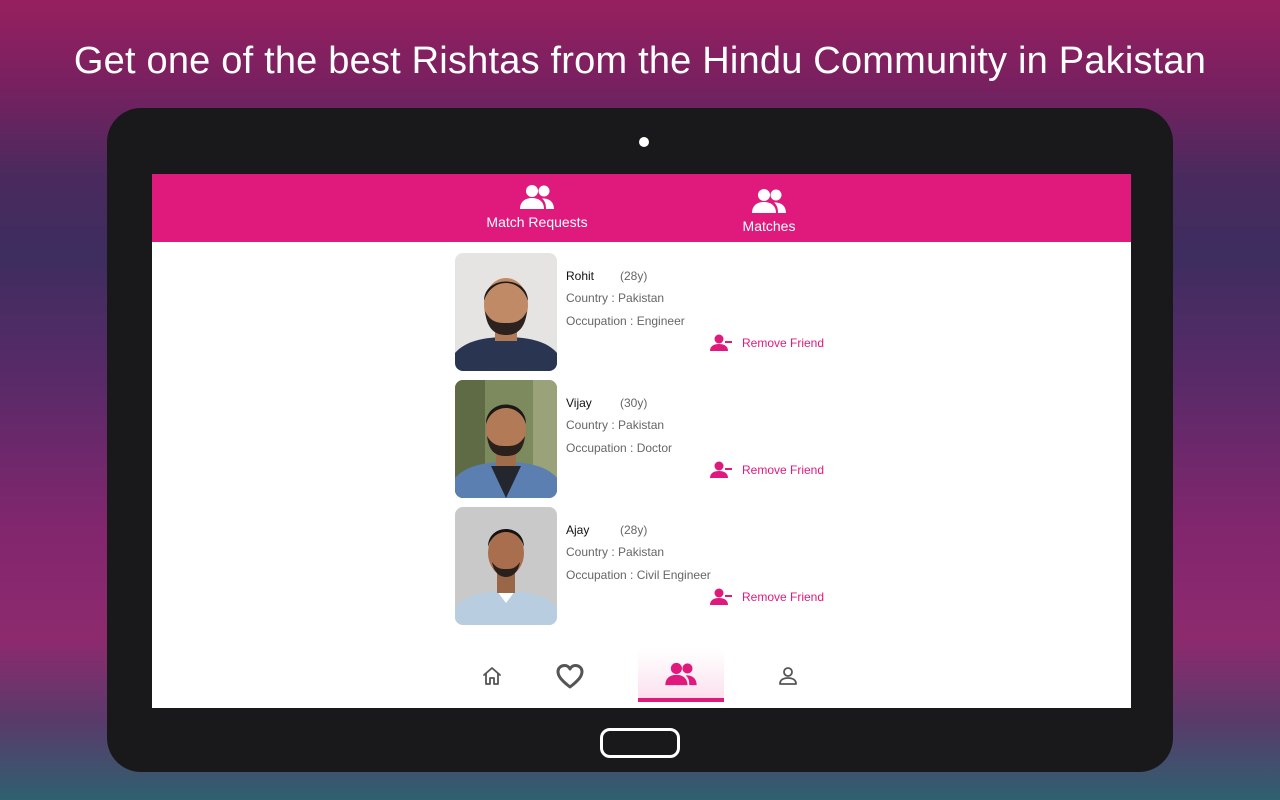 The height and width of the screenshot is (800, 1280). Describe the element at coordinates (644, 142) in the screenshot. I see `camera-dot` at that location.